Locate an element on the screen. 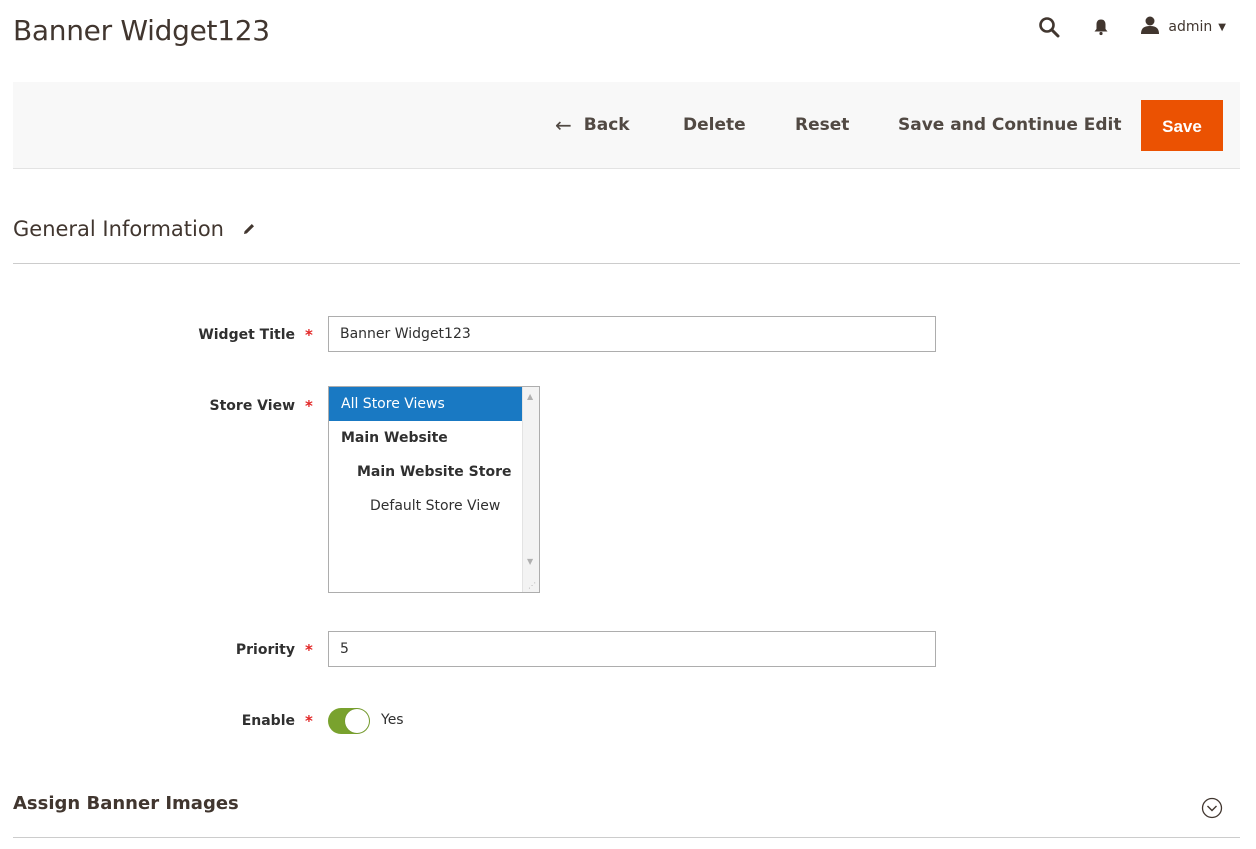  page-title: Banner Widget123 is located at coordinates (141, 30).